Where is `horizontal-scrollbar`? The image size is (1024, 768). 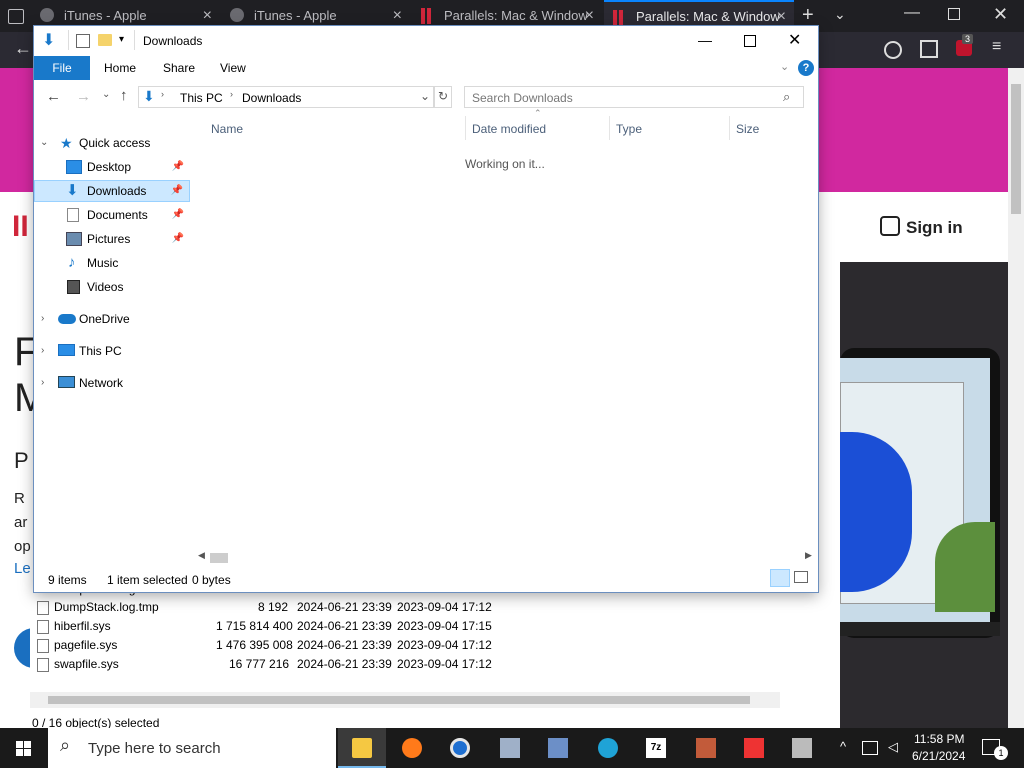
horizontal-scrollbar is located at coordinates (405, 700).